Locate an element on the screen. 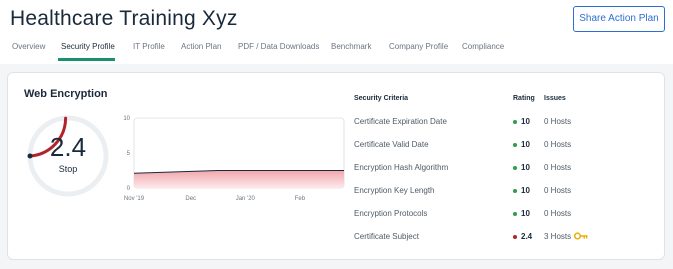 The height and width of the screenshot is (269, 673). tab-company-profile: Company Profile is located at coordinates (418, 46).